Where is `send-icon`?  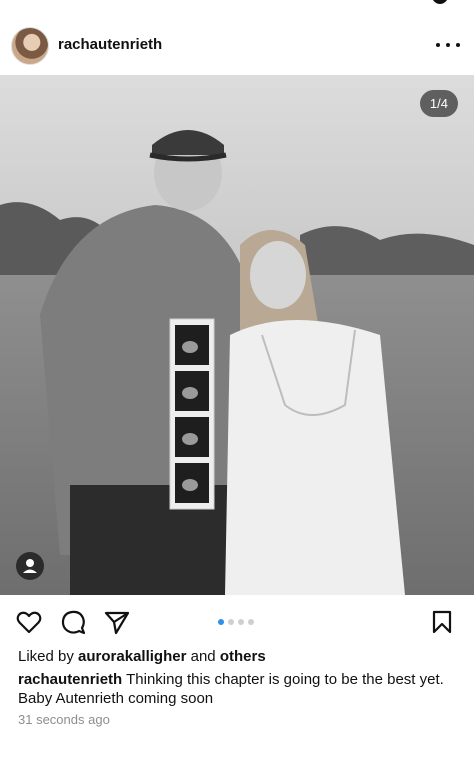
send-icon is located at coordinates (117, 622).